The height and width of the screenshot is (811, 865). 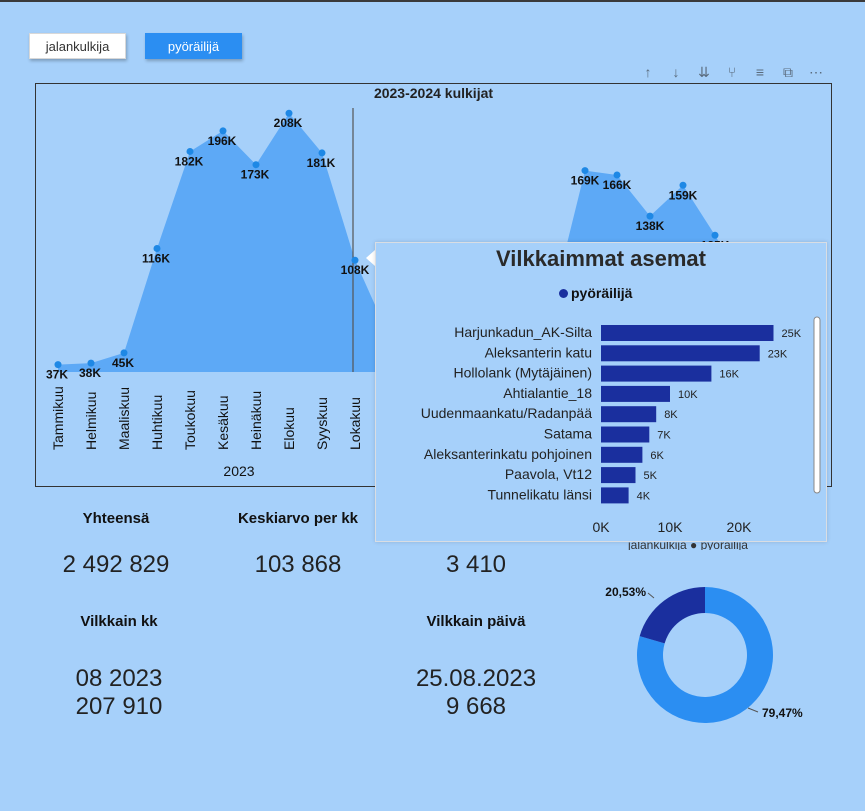 I want to click on station-label: Aleksanterin katu, so click(x=538, y=352).